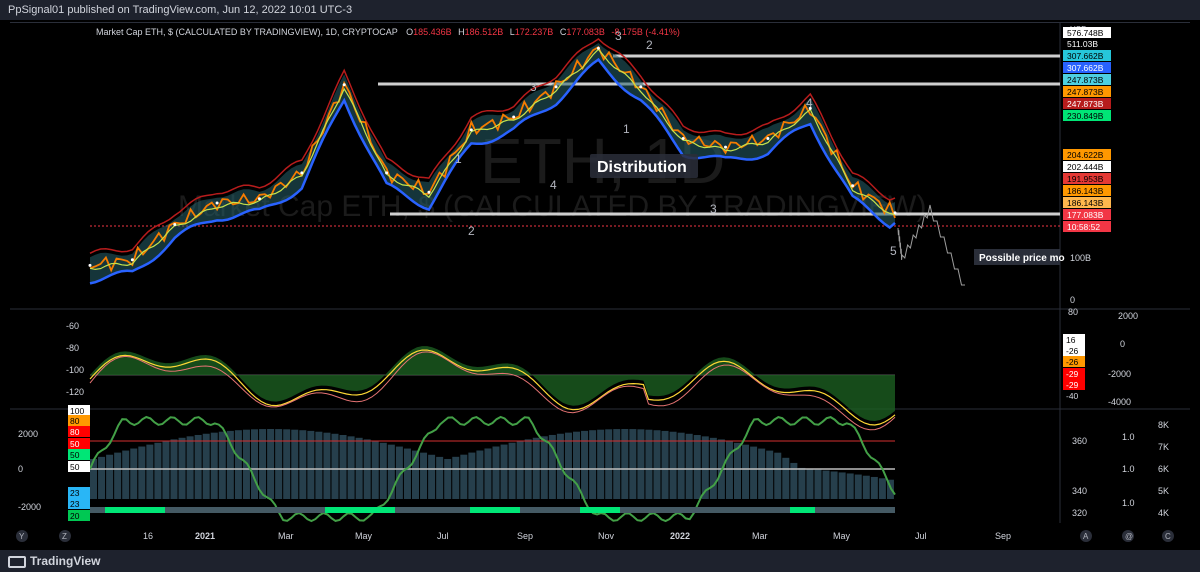  I want to click on wave-label: 2, so click(471, 231).